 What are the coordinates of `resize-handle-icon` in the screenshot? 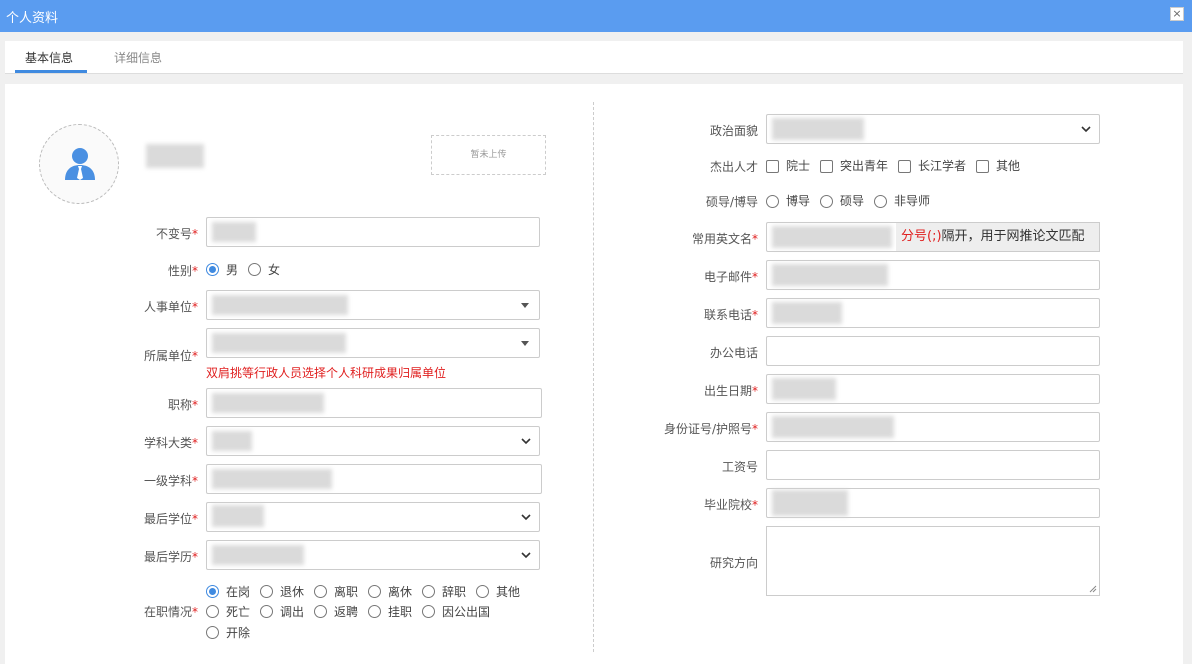 It's located at (1093, 589).